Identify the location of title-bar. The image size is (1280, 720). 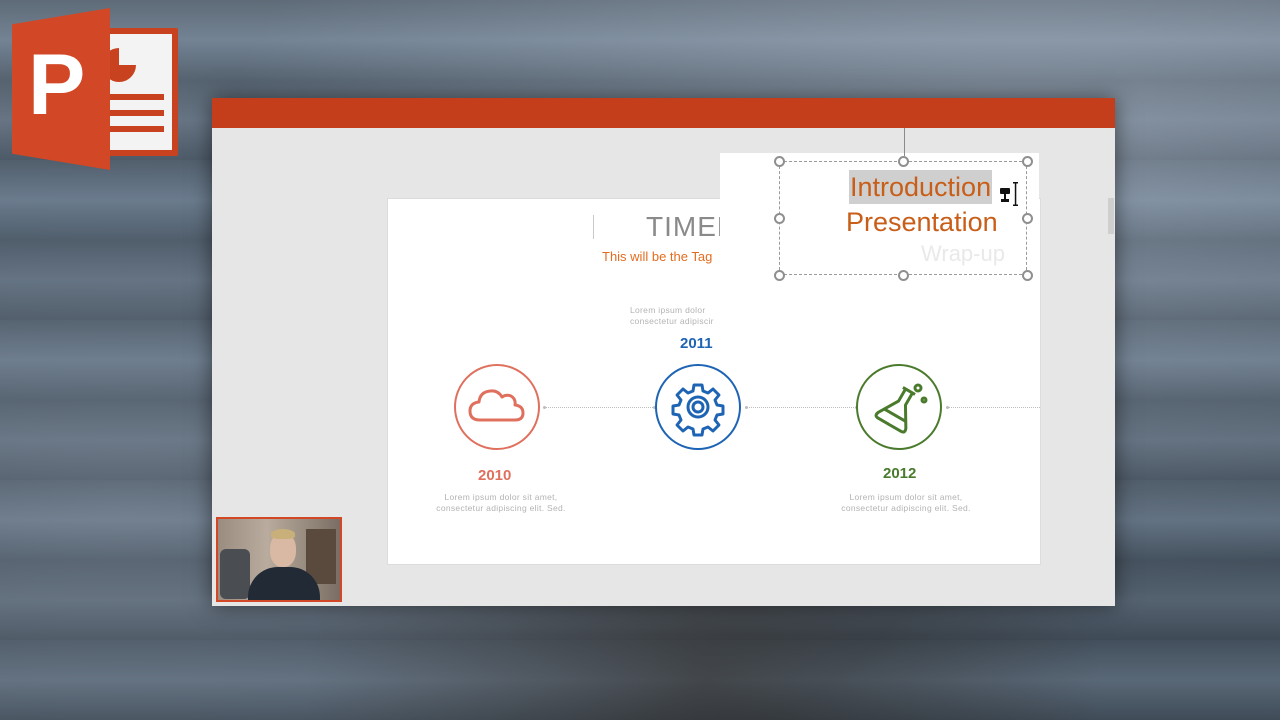
(663, 113).